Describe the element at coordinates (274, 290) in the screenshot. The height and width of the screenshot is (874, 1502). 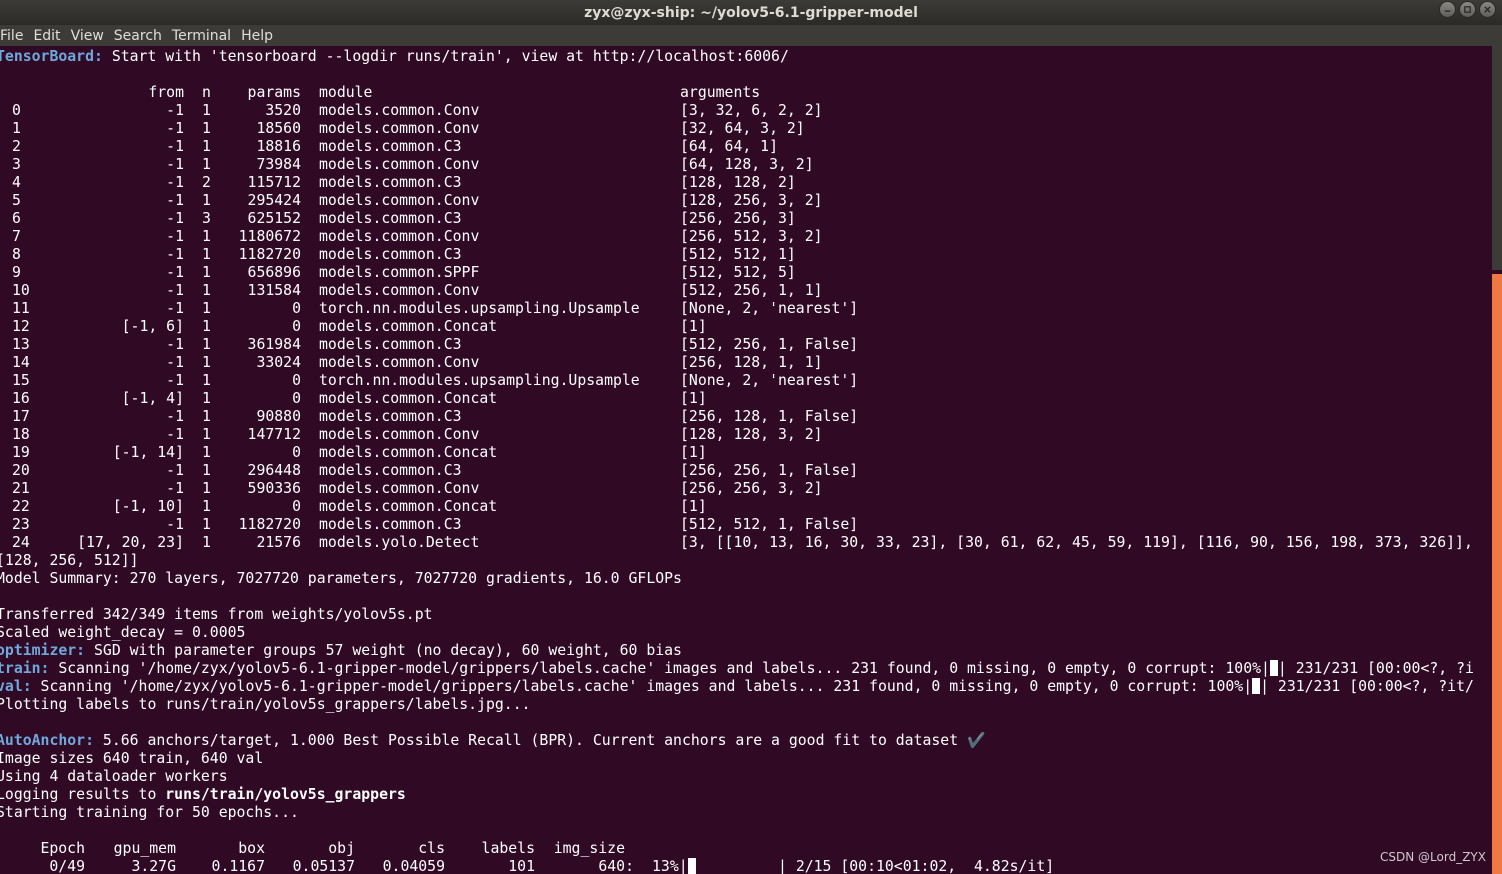
I see `layer-params: 131584` at that location.